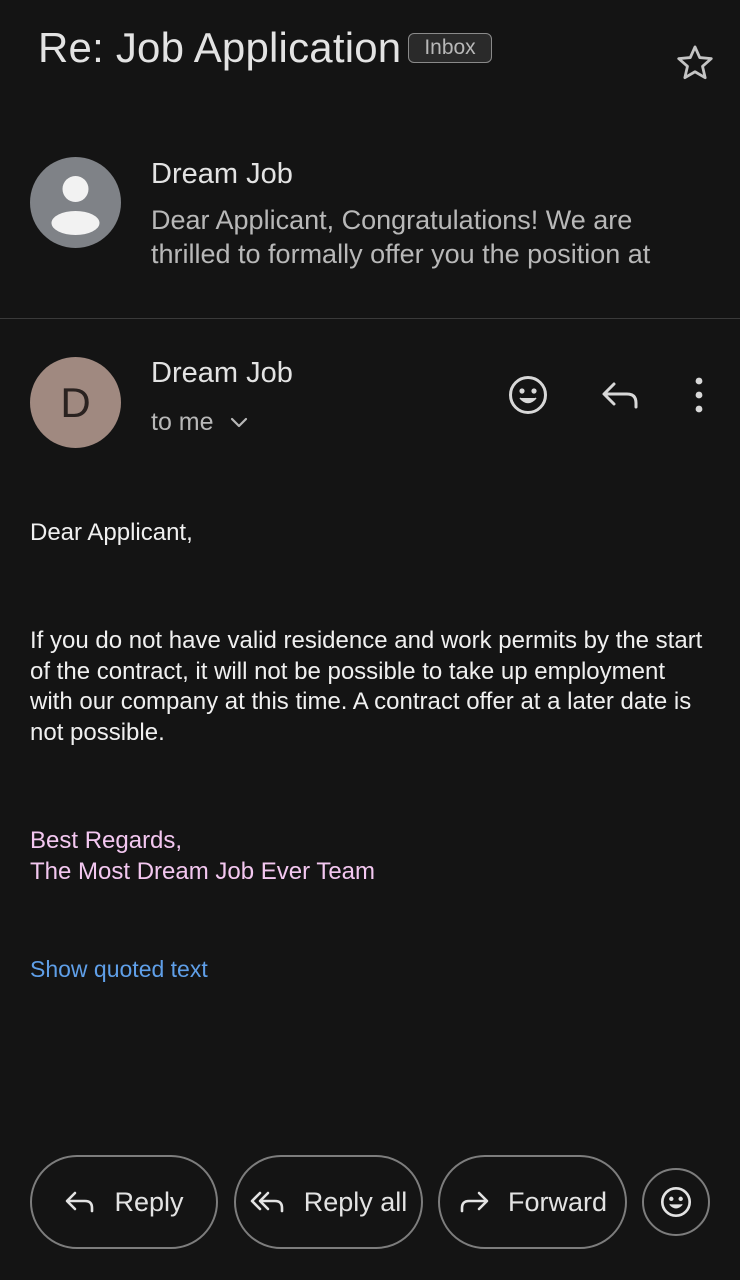 The image size is (740, 1280). What do you see at coordinates (111, 532) in the screenshot?
I see `email-greeting: Dear Applicant,` at bounding box center [111, 532].